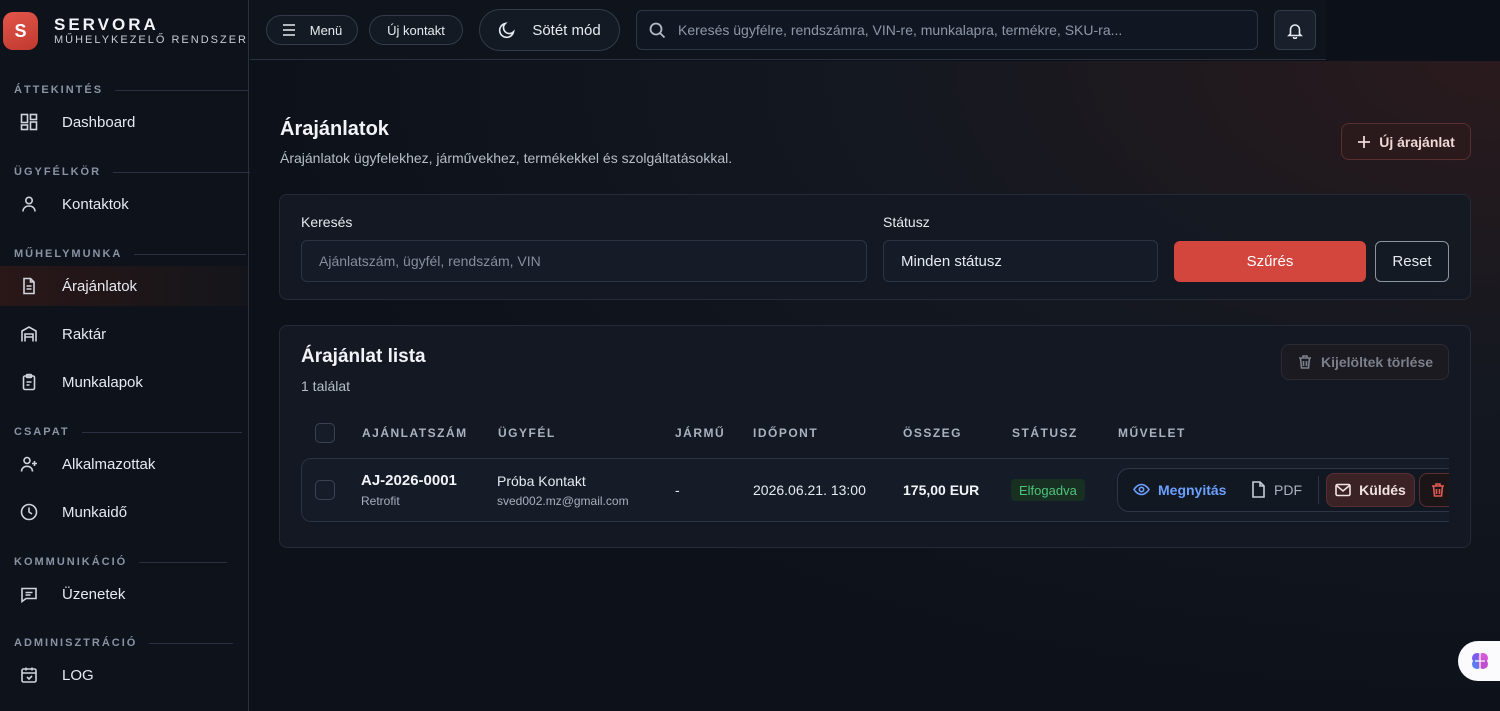  What do you see at coordinates (677, 490) in the screenshot?
I see `vehicle-value: -` at bounding box center [677, 490].